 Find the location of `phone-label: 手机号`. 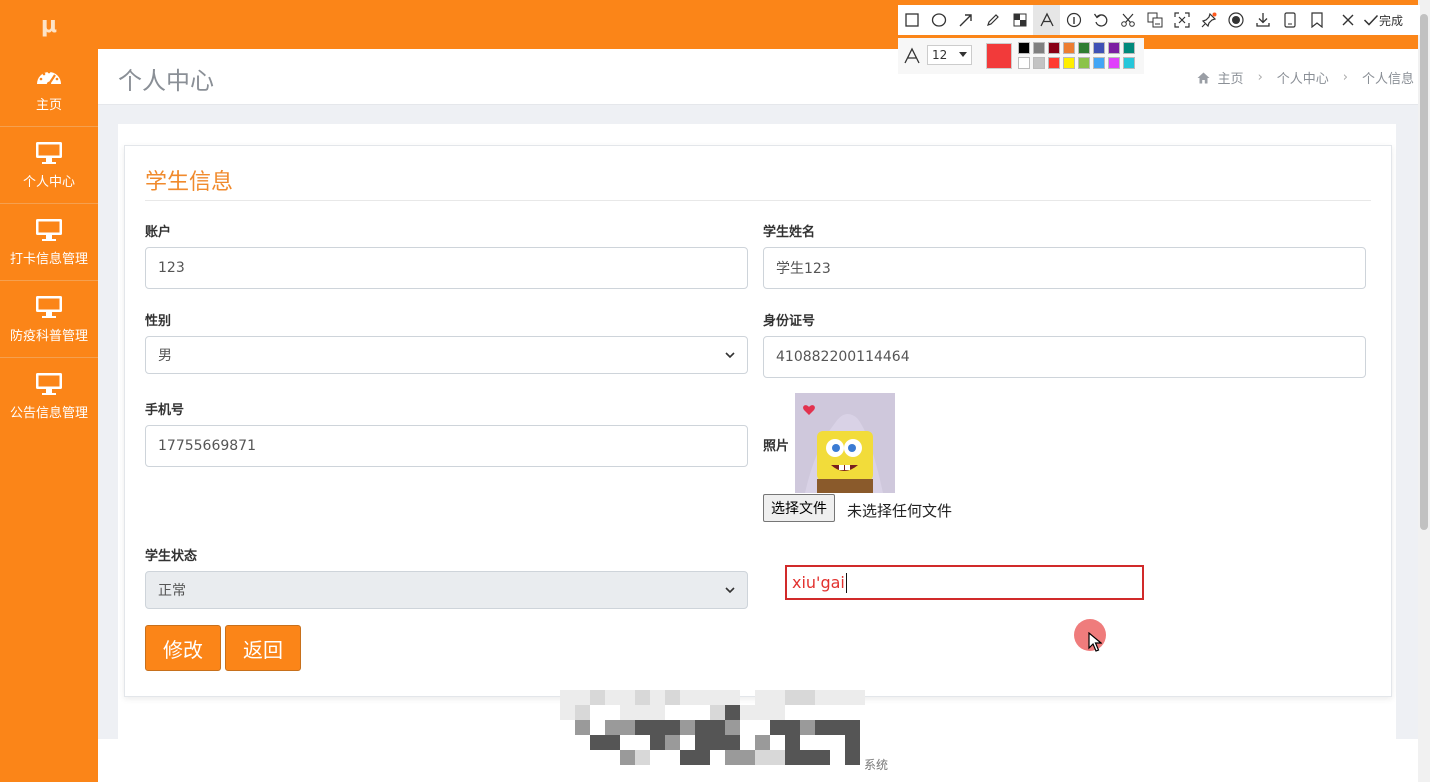

phone-label: 手机号 is located at coordinates (165, 410).